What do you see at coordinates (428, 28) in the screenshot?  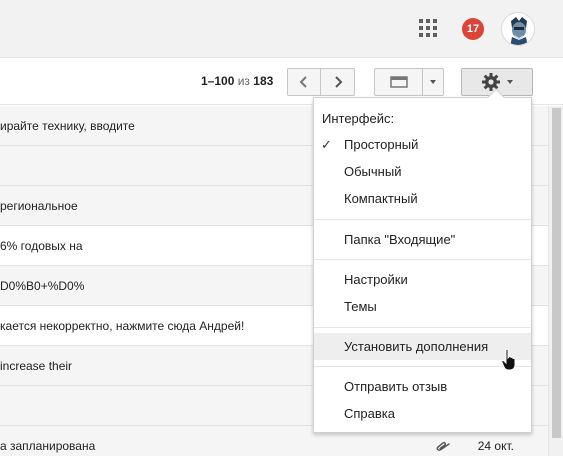 I see `apps-grid-icon` at bounding box center [428, 28].